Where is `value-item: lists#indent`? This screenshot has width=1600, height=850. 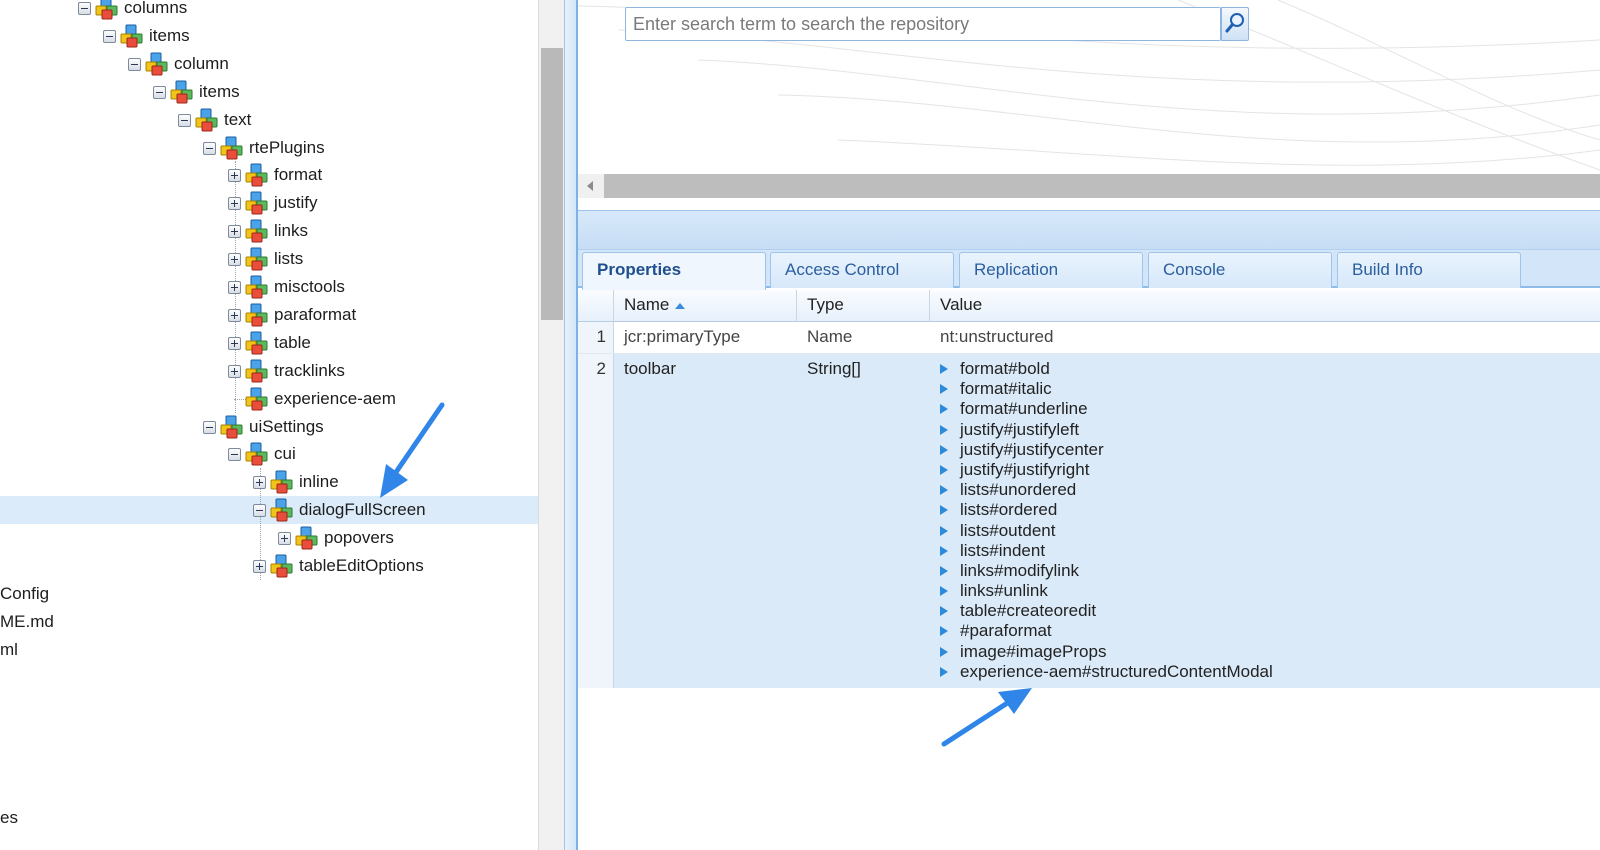 value-item: lists#indent is located at coordinates (1104, 551).